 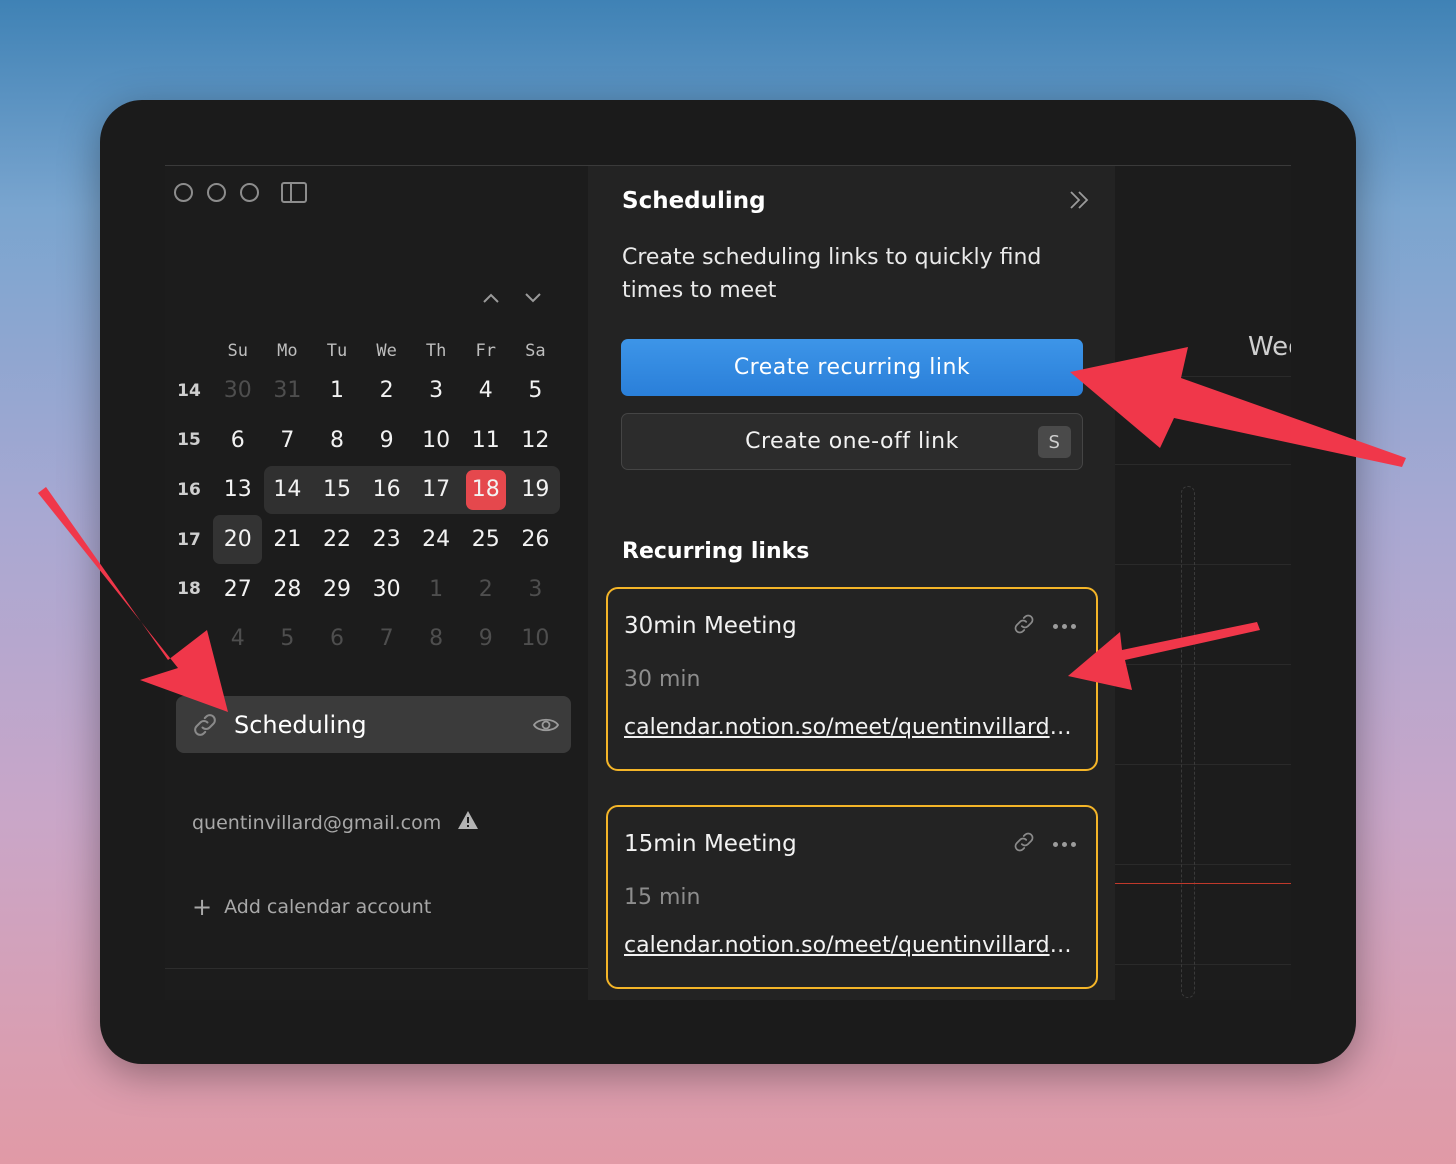 What do you see at coordinates (491, 299) in the screenshot?
I see `previous-month-icon` at bounding box center [491, 299].